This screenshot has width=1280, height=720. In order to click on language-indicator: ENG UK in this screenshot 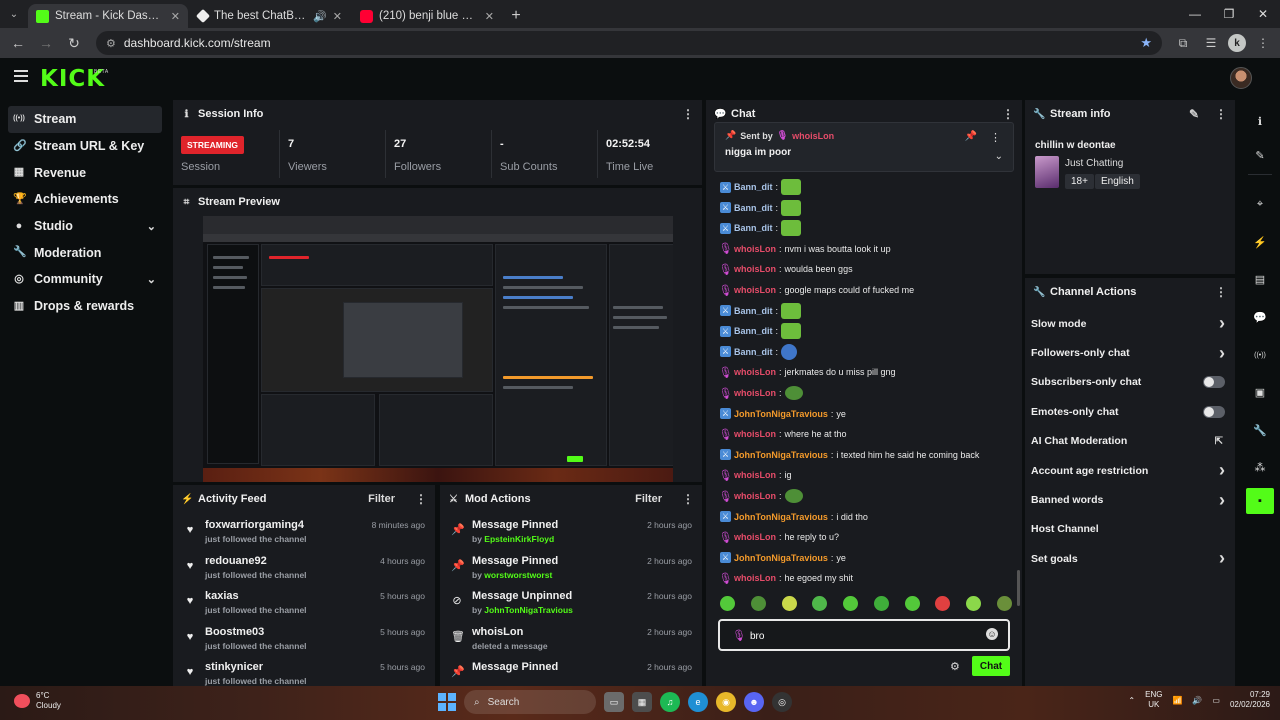, I will do `click(1153, 700)`.